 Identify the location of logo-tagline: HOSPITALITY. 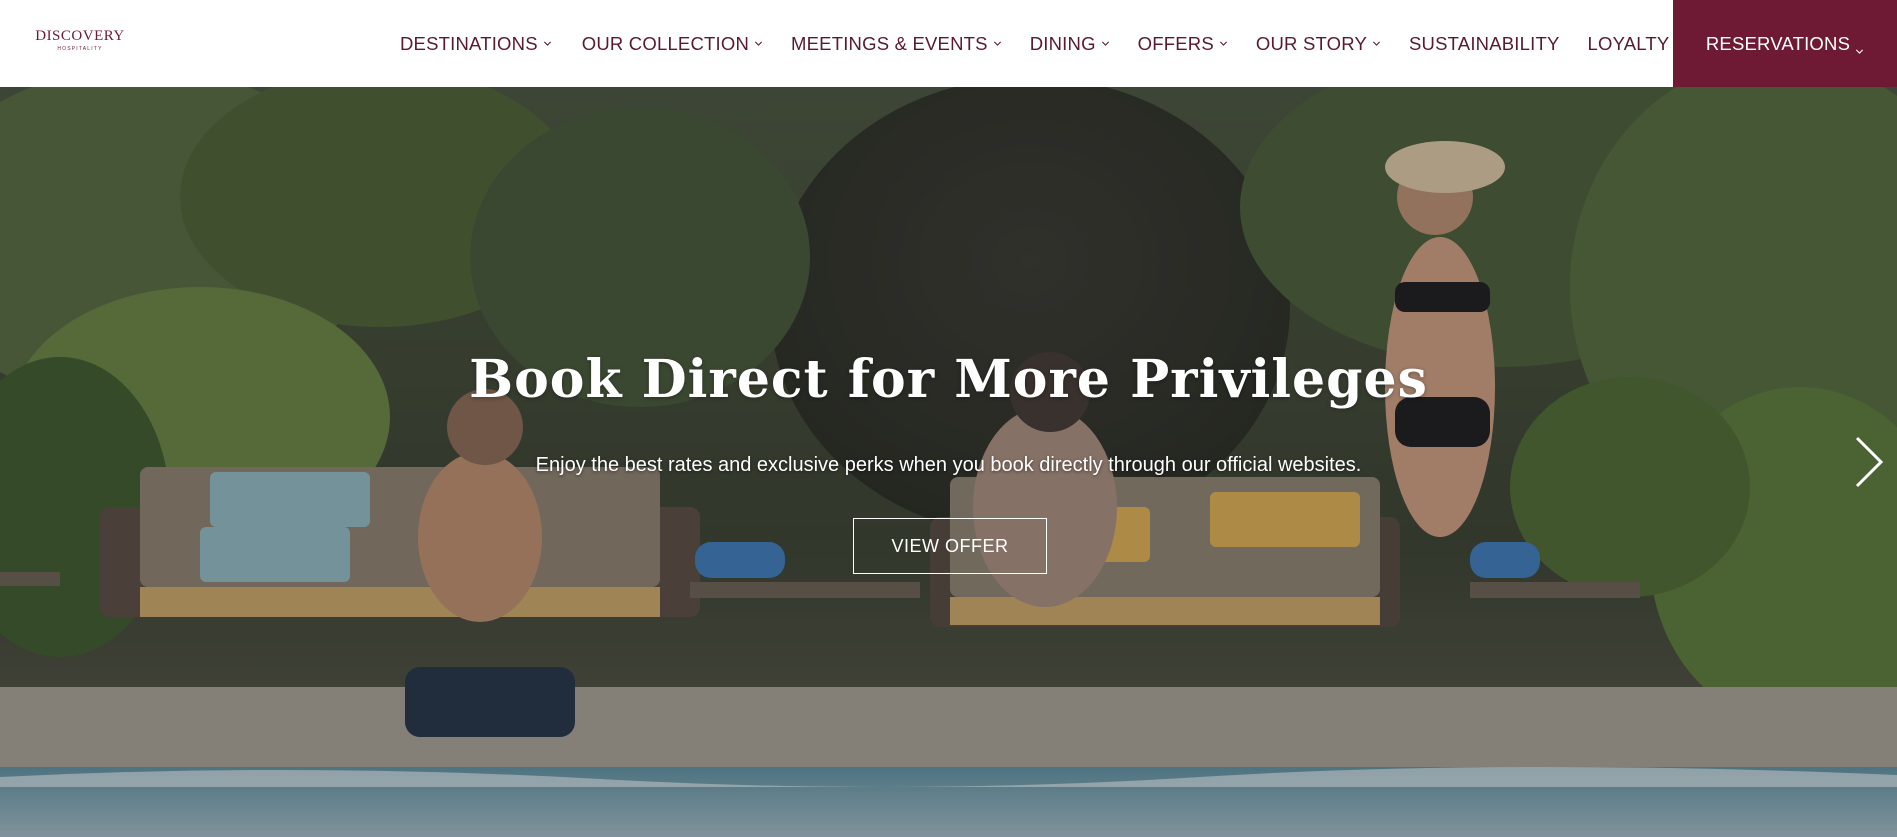
(80, 49).